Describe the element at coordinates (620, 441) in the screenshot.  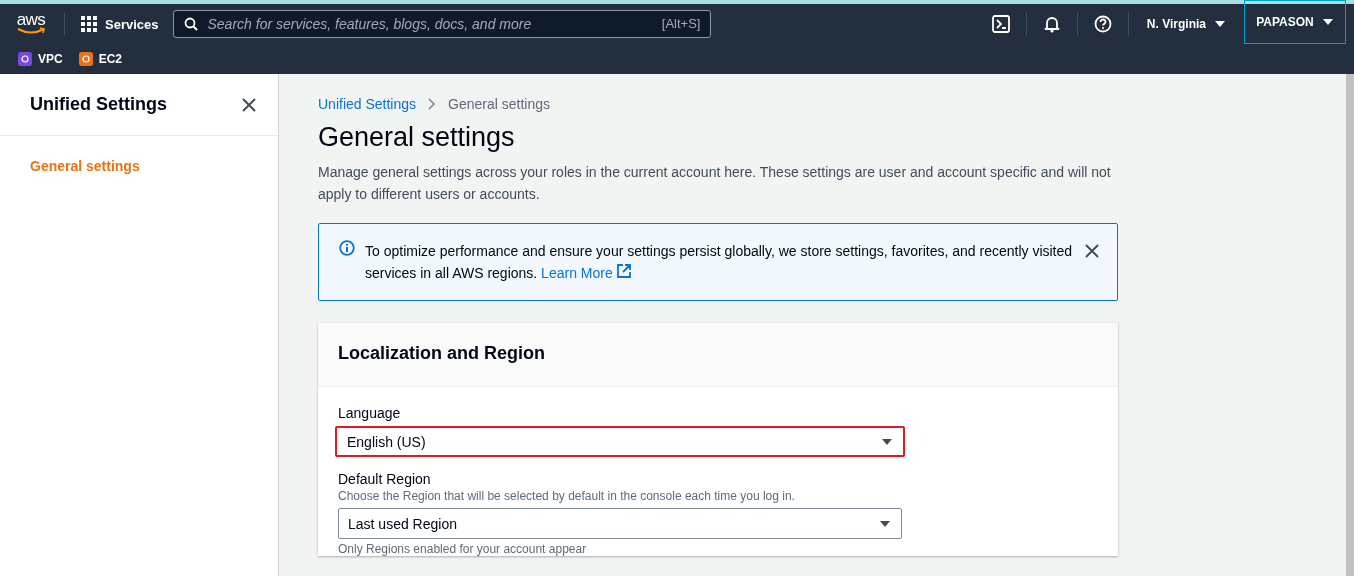
I see `select-field: English (US)` at that location.